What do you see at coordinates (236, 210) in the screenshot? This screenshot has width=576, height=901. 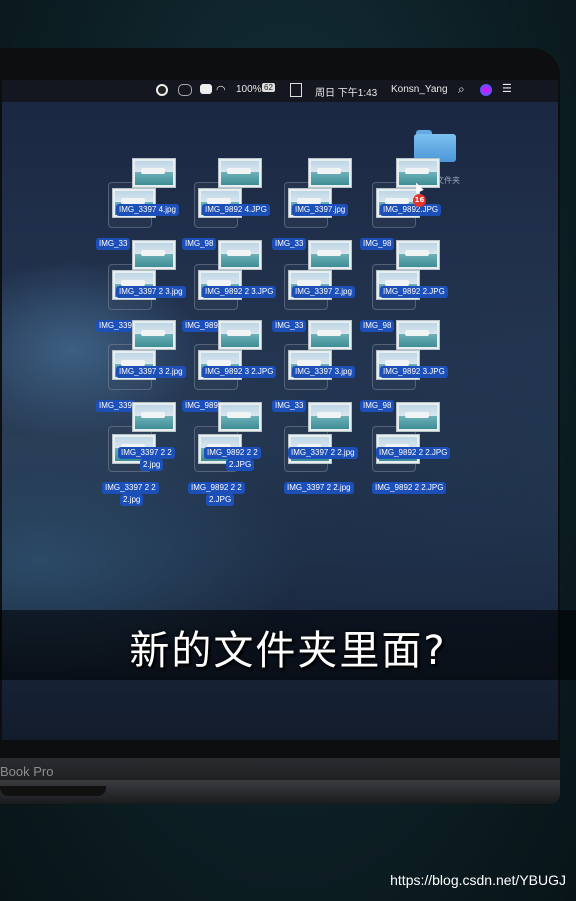 I see `file-name-label: IMG_9892 4.JPG` at bounding box center [236, 210].